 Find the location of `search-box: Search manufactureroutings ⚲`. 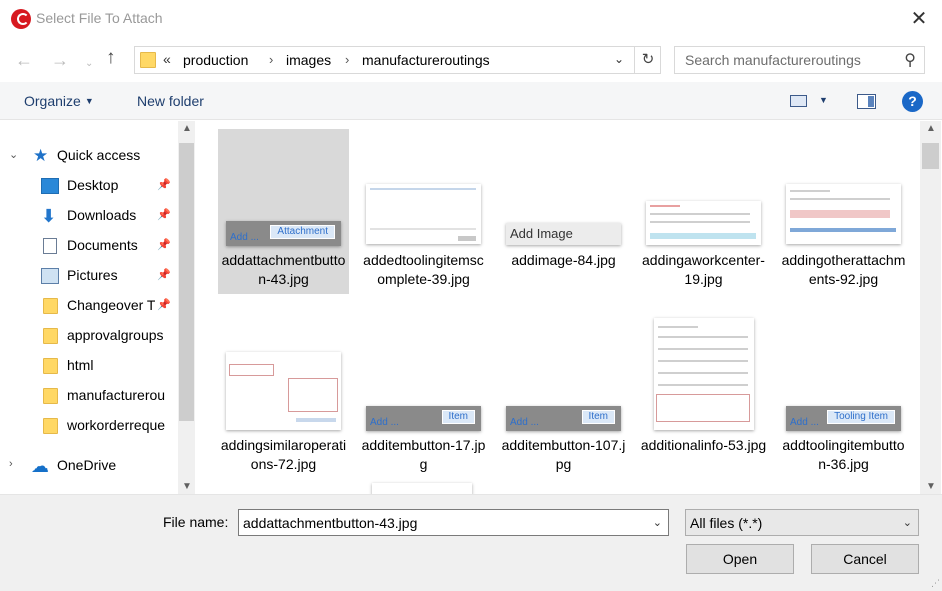

search-box: Search manufactureroutings ⚲ is located at coordinates (799, 60).